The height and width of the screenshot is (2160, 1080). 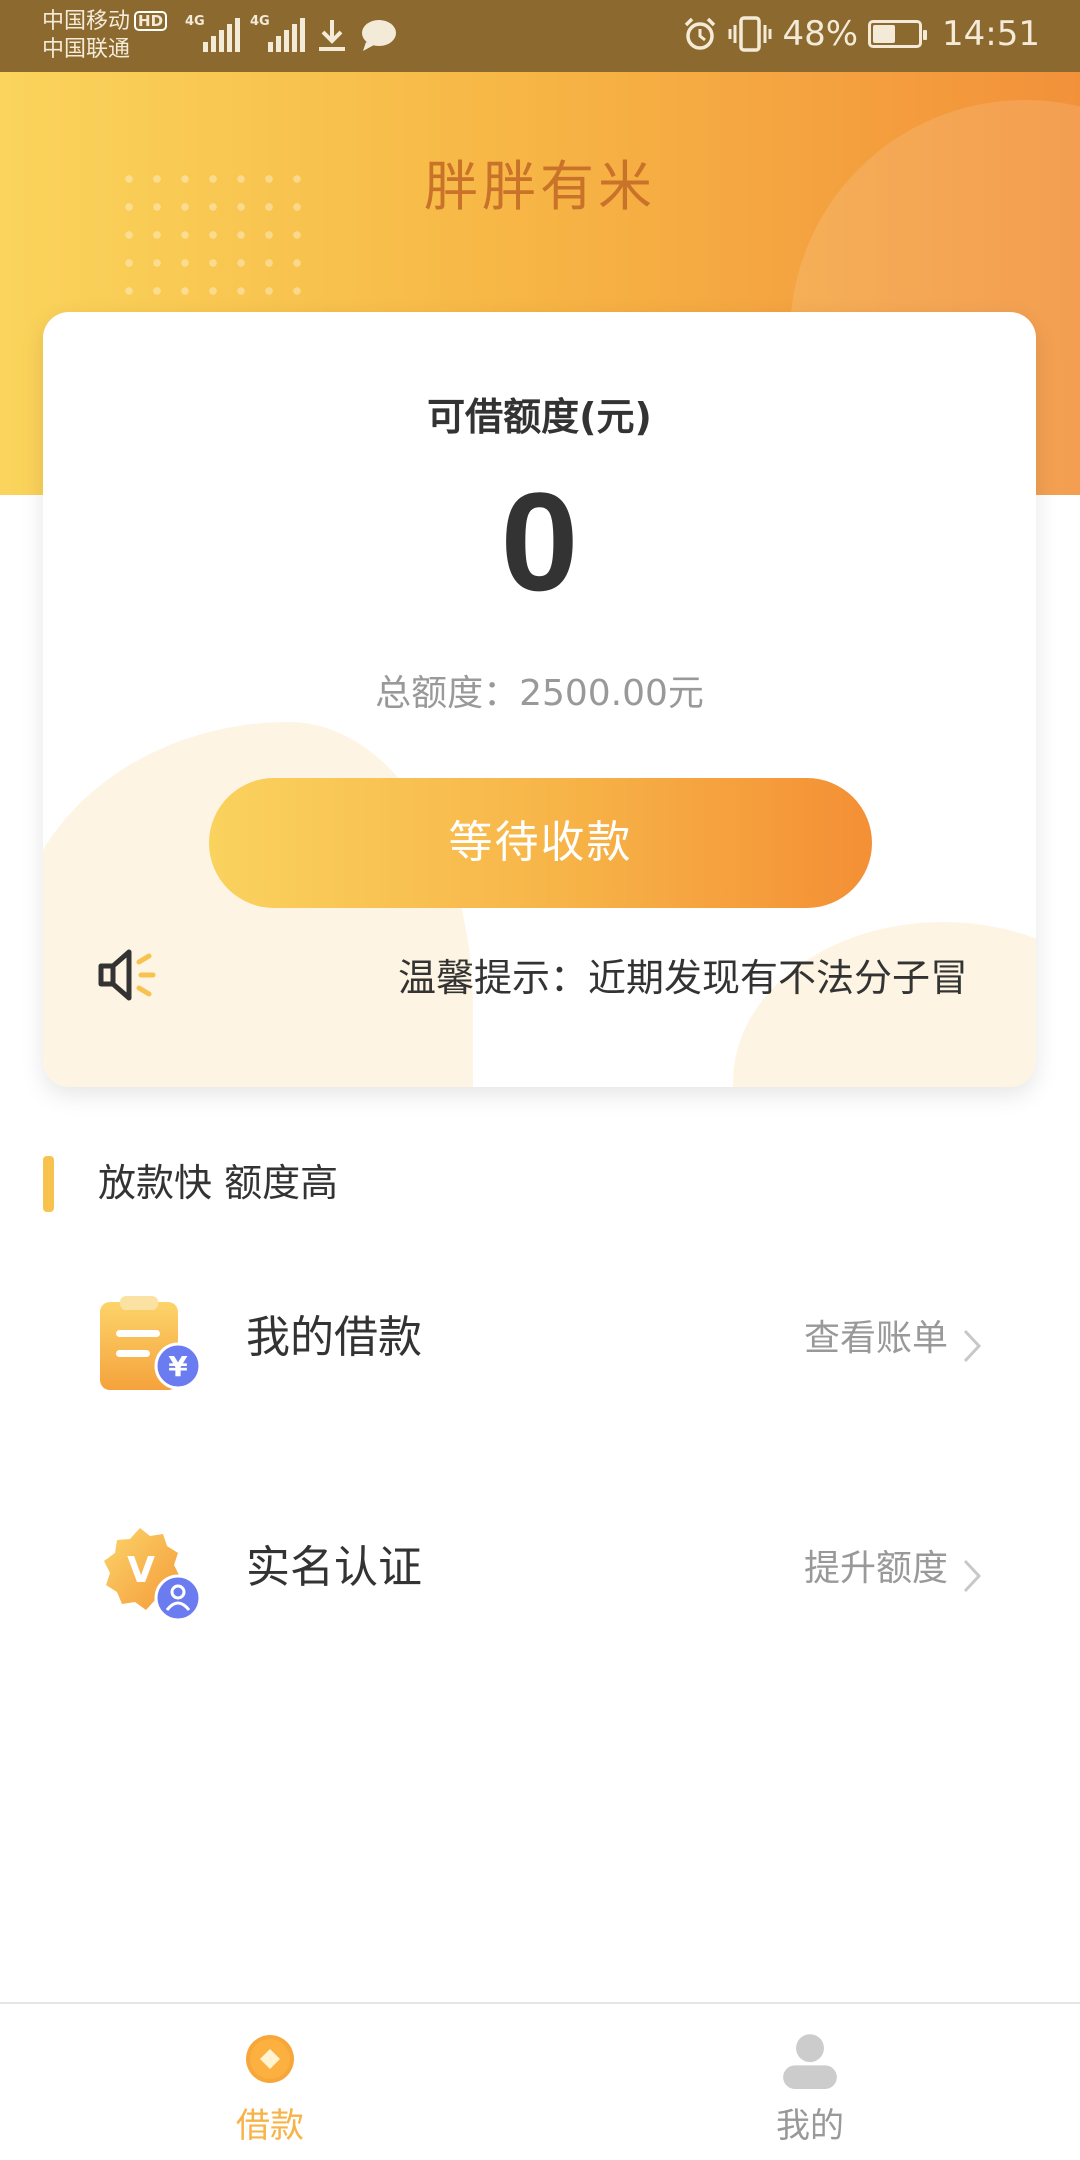 I want to click on vibrate-icon, so click(x=750, y=34).